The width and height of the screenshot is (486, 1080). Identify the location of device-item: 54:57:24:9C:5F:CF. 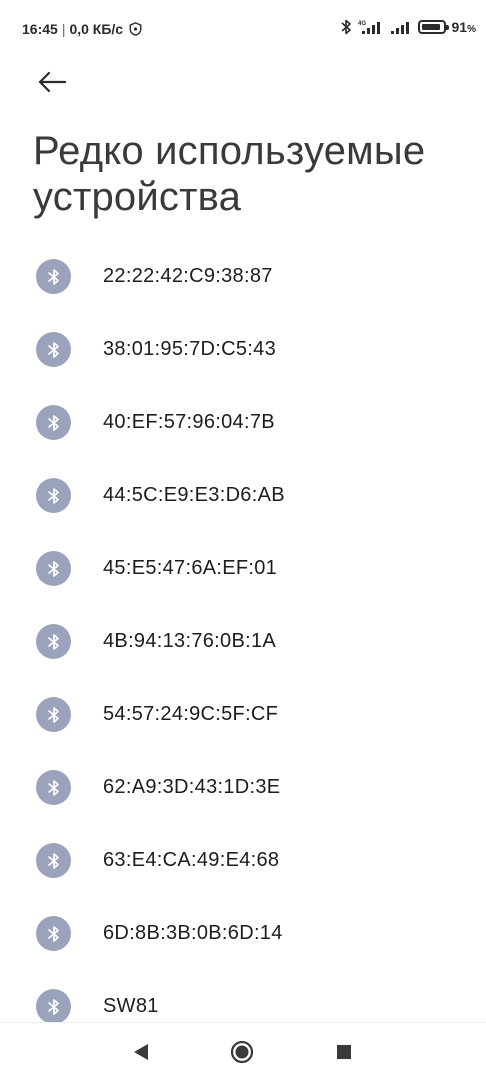
(243, 714).